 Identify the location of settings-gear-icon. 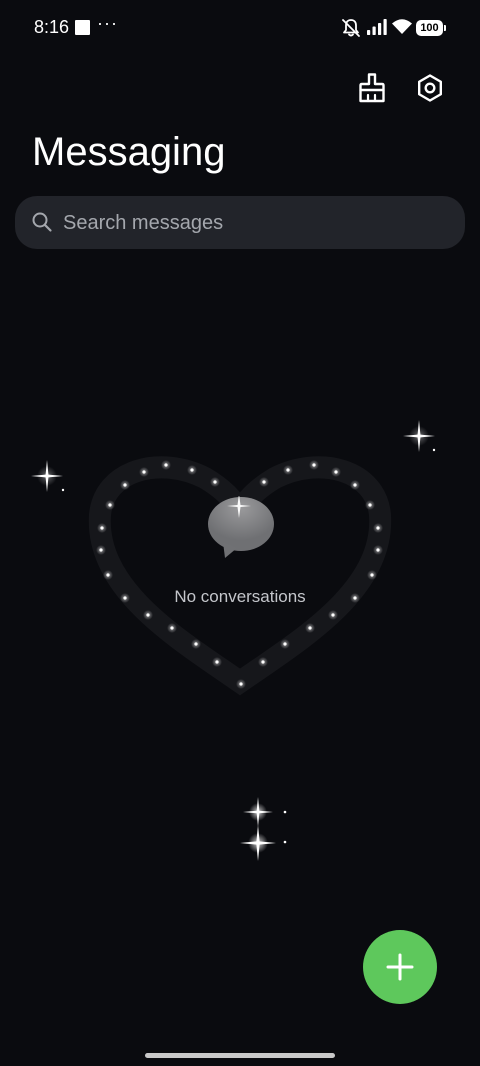
(430, 88).